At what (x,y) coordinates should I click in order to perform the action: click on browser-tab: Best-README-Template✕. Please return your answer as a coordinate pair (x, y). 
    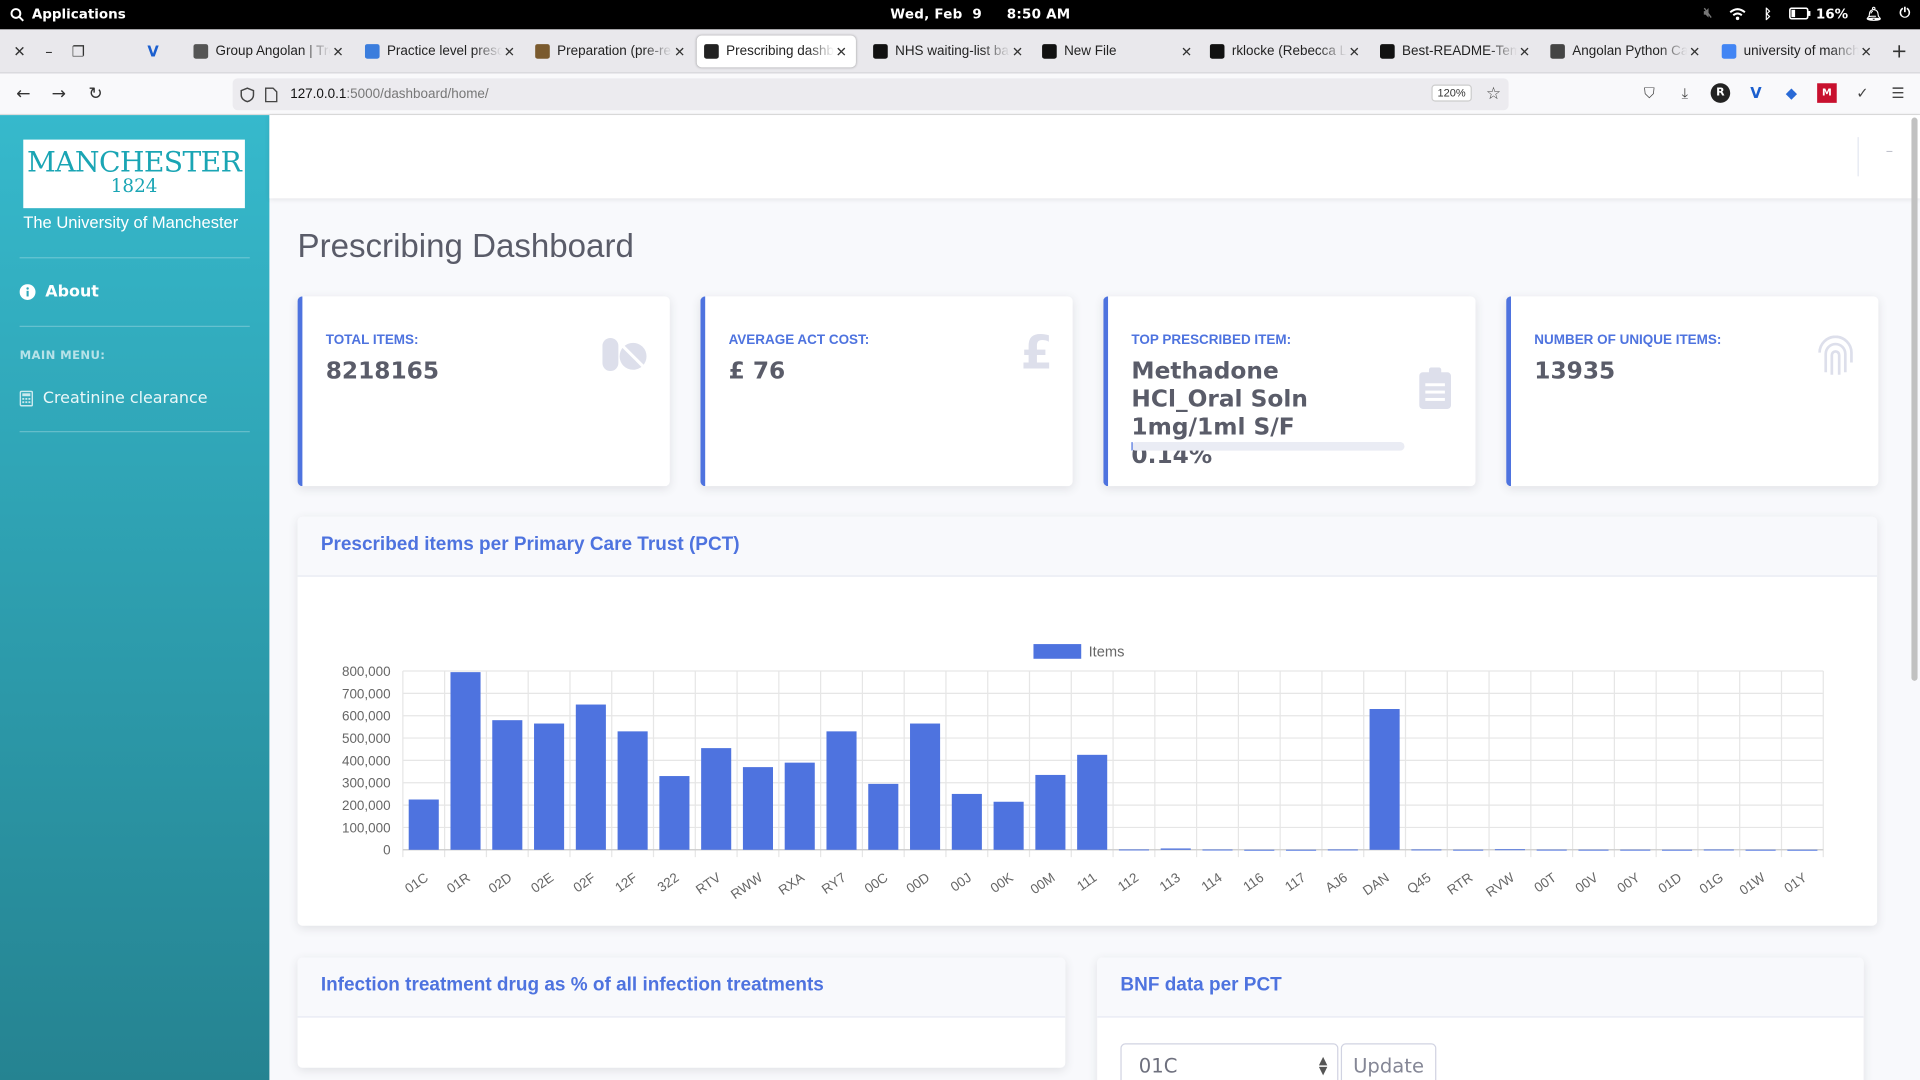
    Looking at the image, I should click on (1456, 52).